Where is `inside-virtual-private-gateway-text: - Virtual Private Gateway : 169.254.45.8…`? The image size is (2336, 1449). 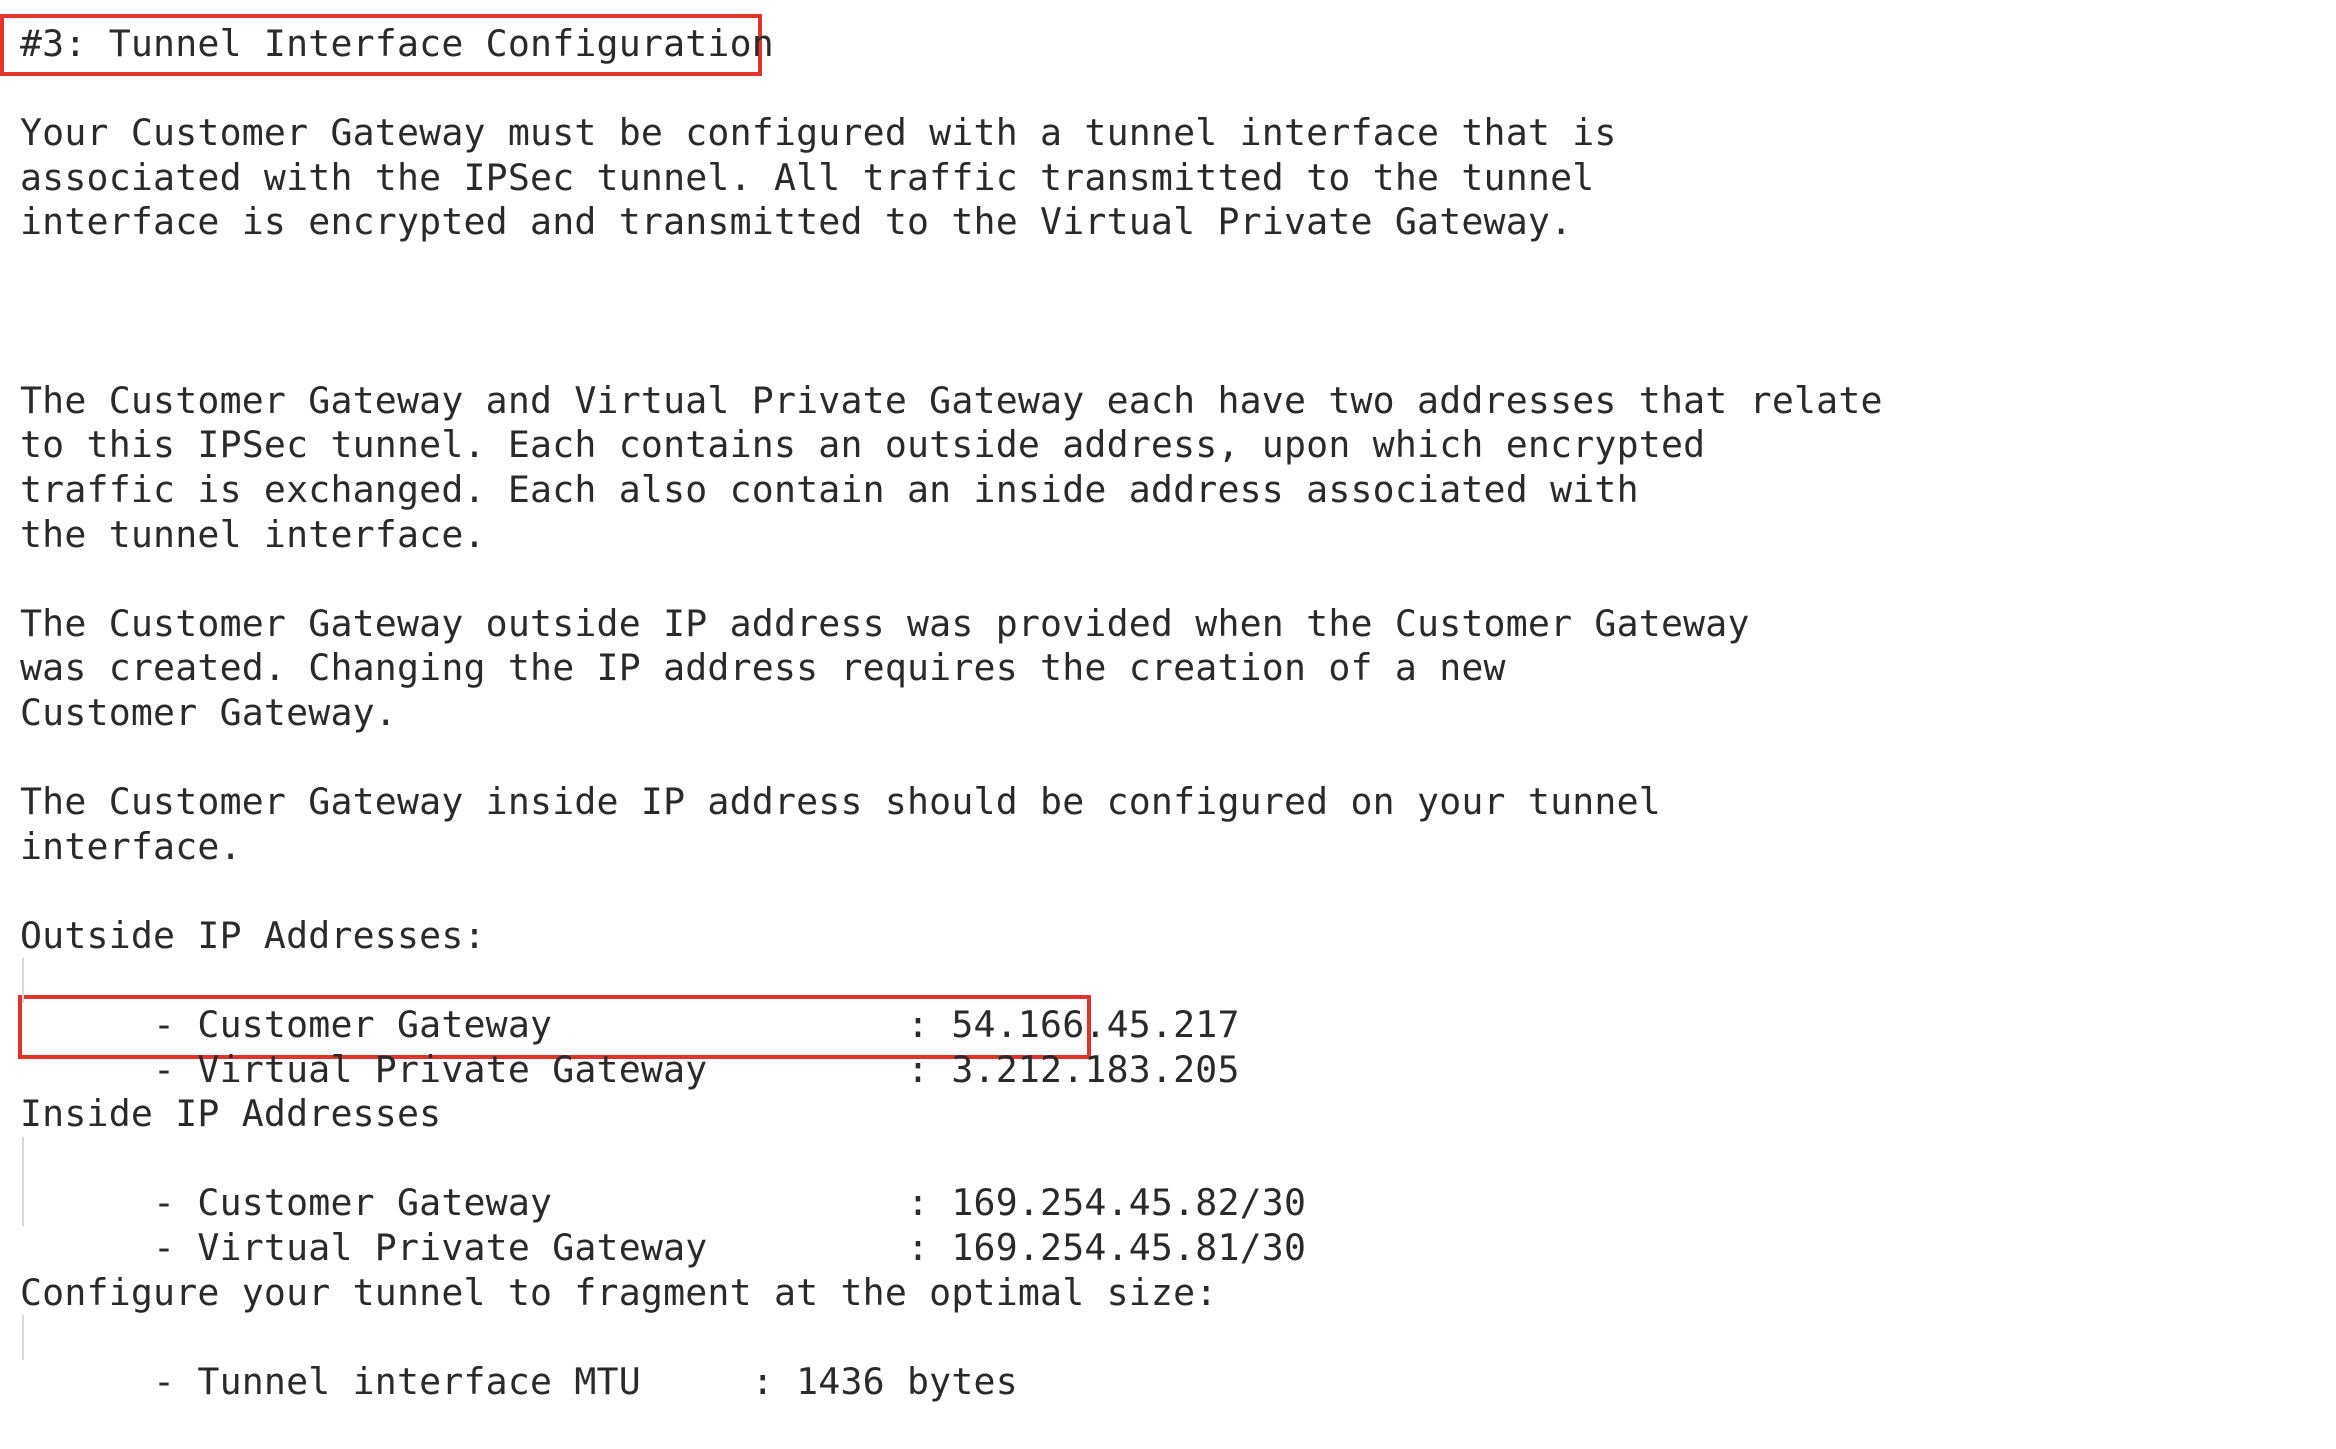 inside-virtual-private-gateway-text: - Virtual Private Gateway : 169.254.45.8… is located at coordinates (707, 1248).